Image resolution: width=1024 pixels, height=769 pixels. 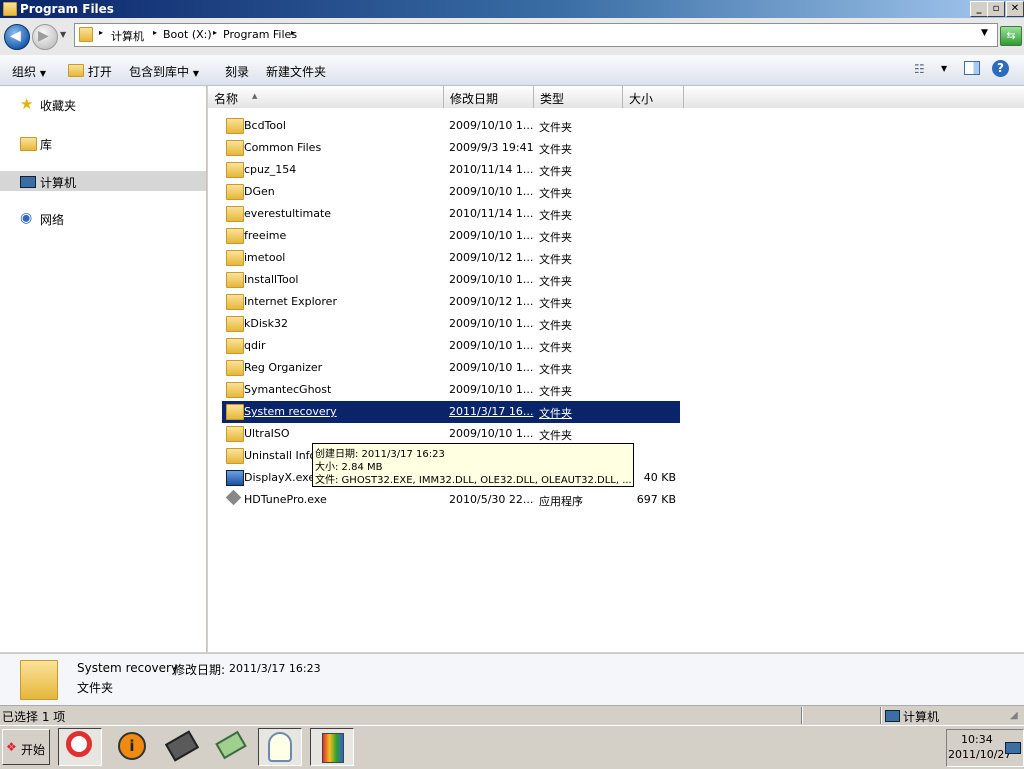 I want to click on file-row: qdir 2009/10/10 1... 文件夹, so click(x=451, y=346).